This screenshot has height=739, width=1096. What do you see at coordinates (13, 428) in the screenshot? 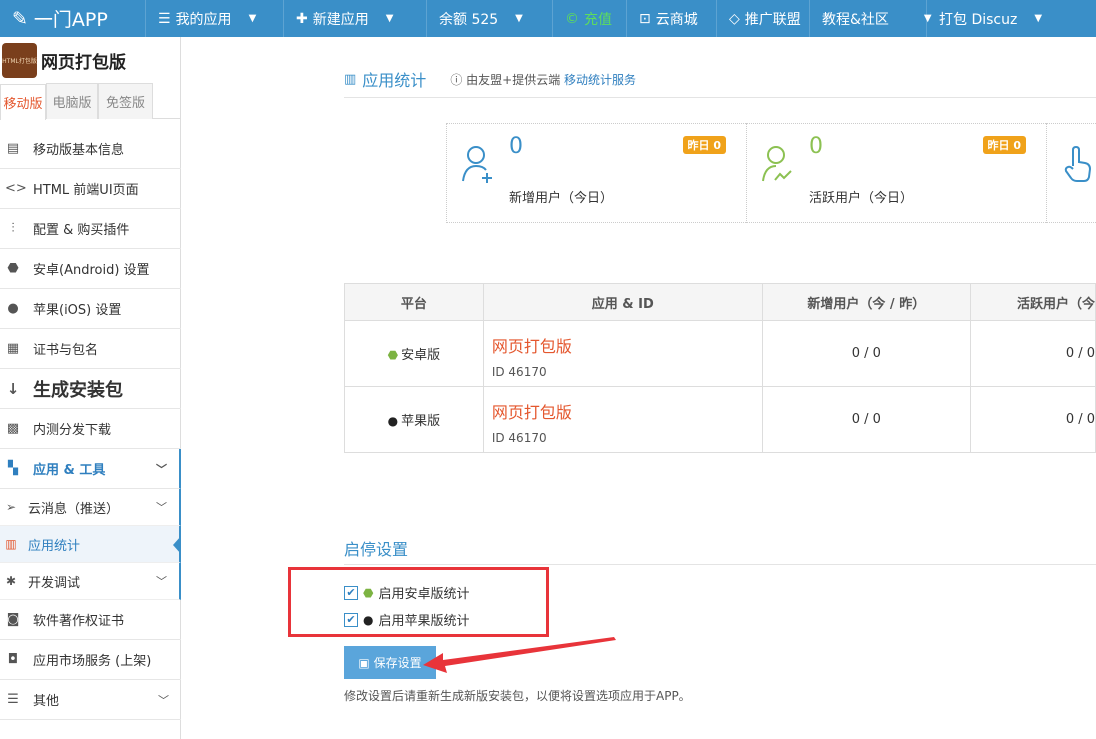
I see `qrcode-icon: ▩` at bounding box center [13, 428].